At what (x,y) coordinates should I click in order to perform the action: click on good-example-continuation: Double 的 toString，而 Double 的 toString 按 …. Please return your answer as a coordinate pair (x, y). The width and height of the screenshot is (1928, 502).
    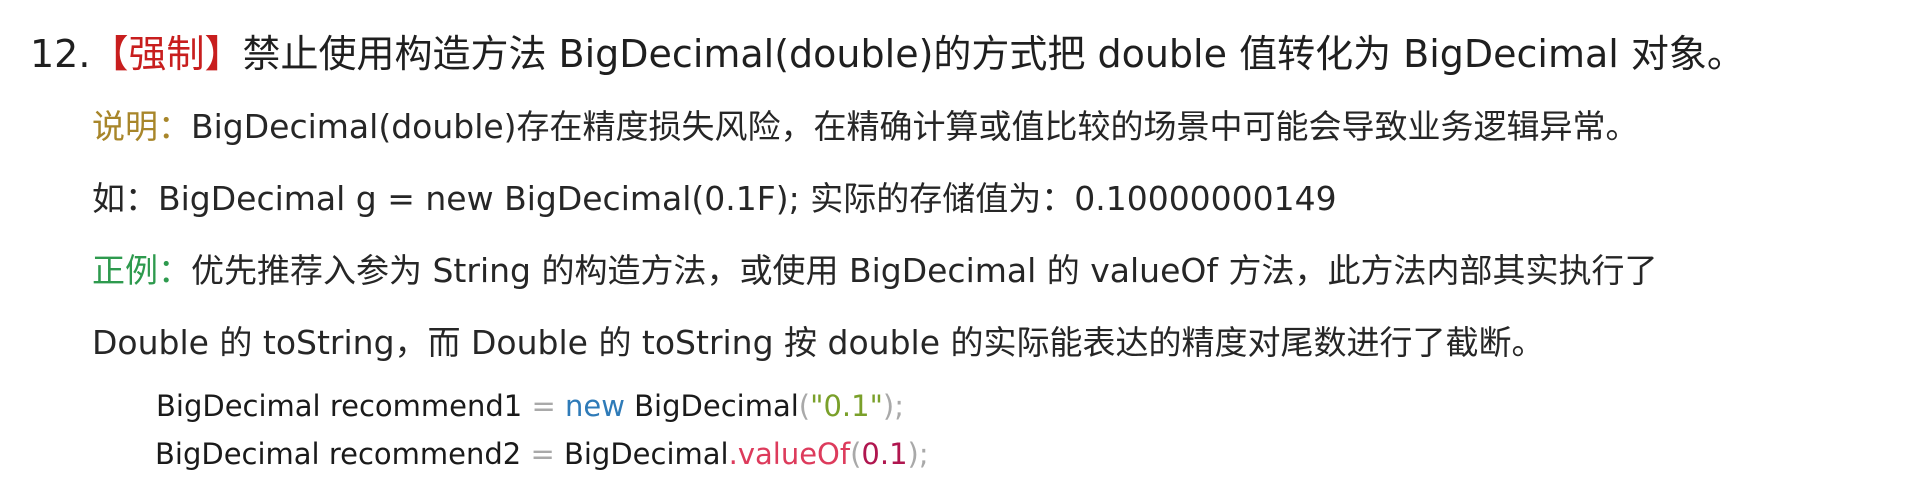
    Looking at the image, I should click on (818, 343).